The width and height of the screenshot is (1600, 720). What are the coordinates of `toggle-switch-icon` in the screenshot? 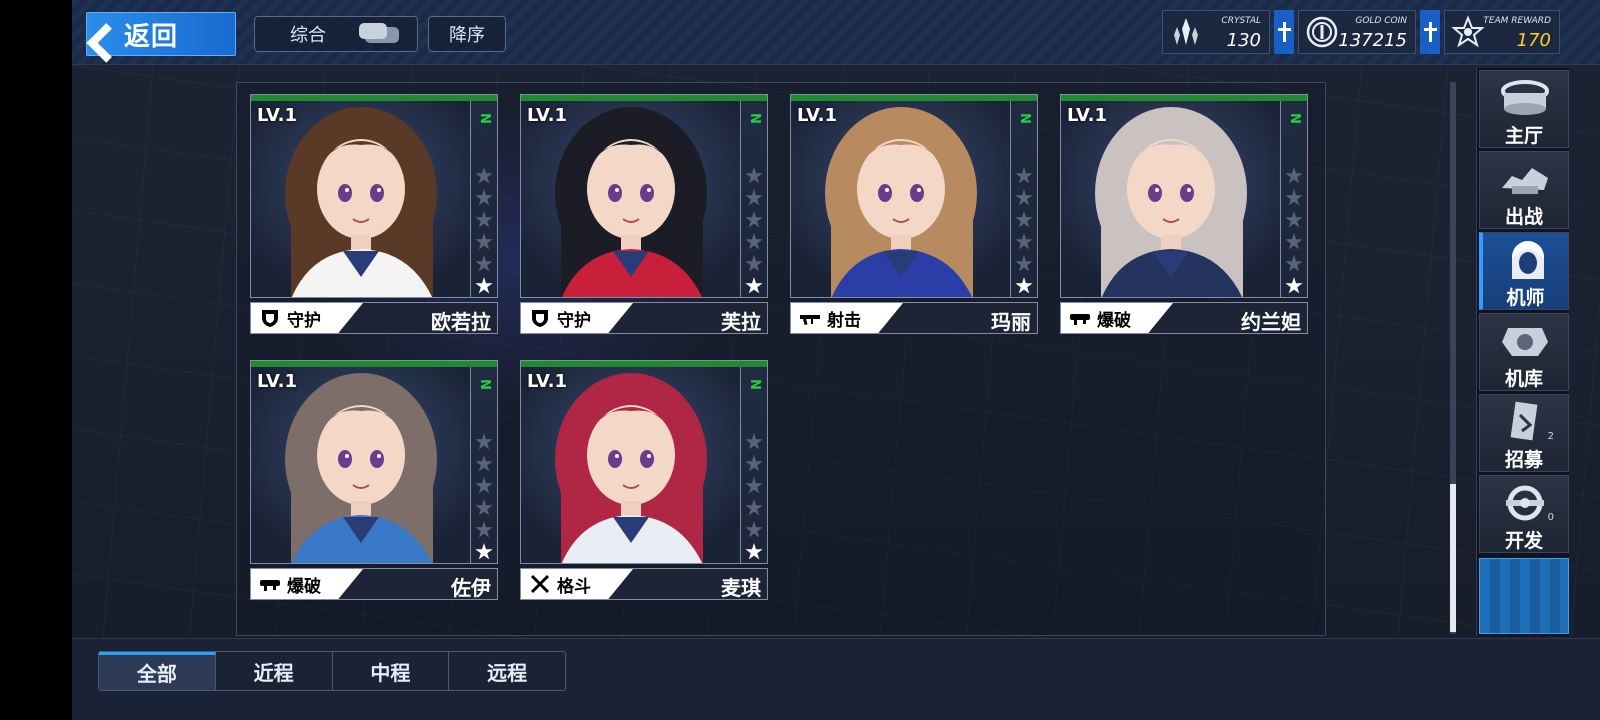 It's located at (379, 33).